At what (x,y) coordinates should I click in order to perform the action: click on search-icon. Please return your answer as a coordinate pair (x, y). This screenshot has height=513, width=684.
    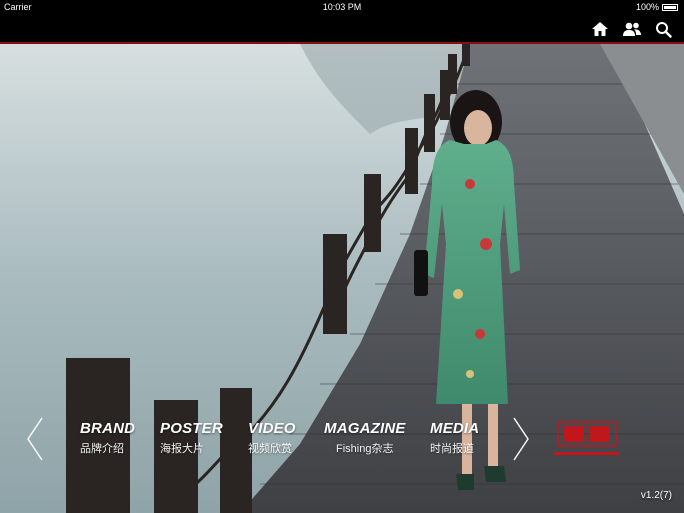
    Looking at the image, I should click on (664, 29).